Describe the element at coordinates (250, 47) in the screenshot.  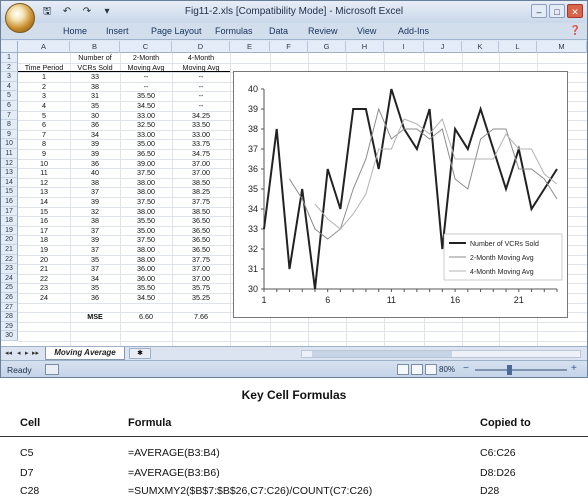
I see `column-header: E` at that location.